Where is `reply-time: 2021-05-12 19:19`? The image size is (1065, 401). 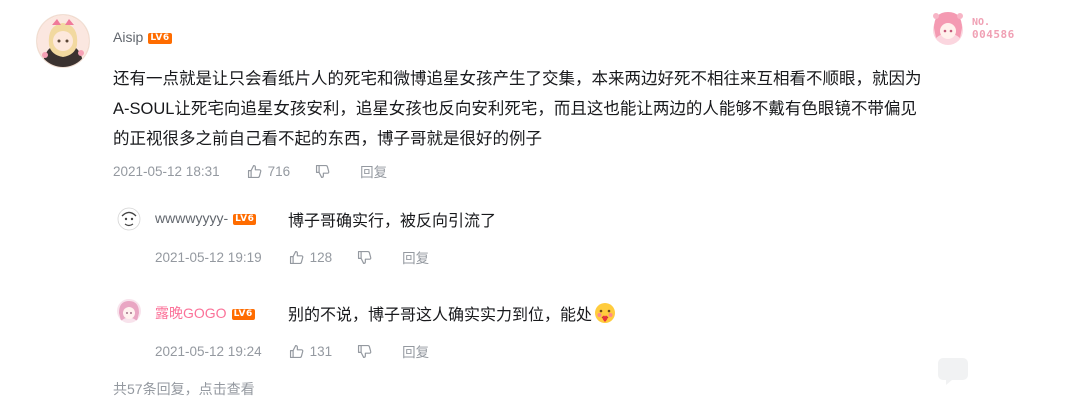
reply-time: 2021-05-12 19:19 is located at coordinates (208, 257).